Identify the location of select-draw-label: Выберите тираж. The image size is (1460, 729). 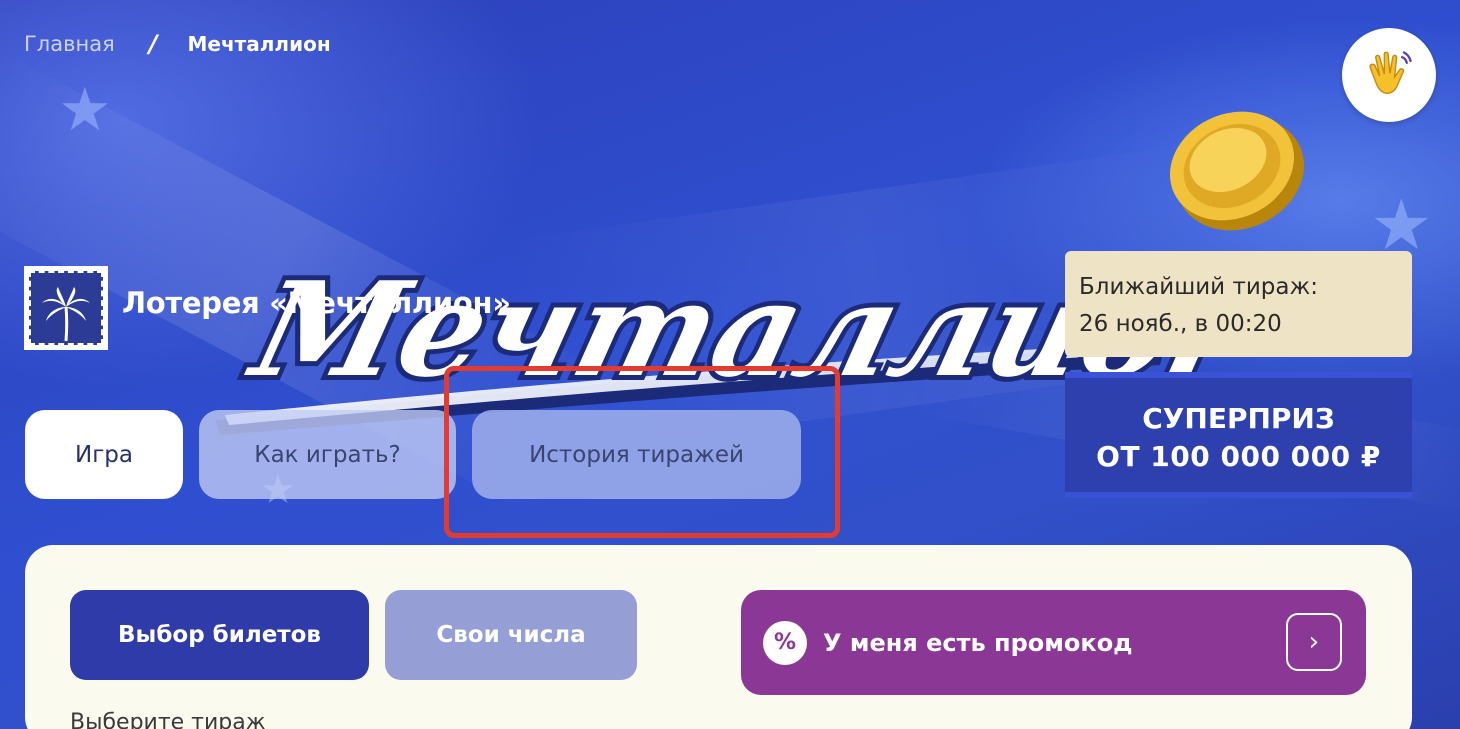
(168, 719).